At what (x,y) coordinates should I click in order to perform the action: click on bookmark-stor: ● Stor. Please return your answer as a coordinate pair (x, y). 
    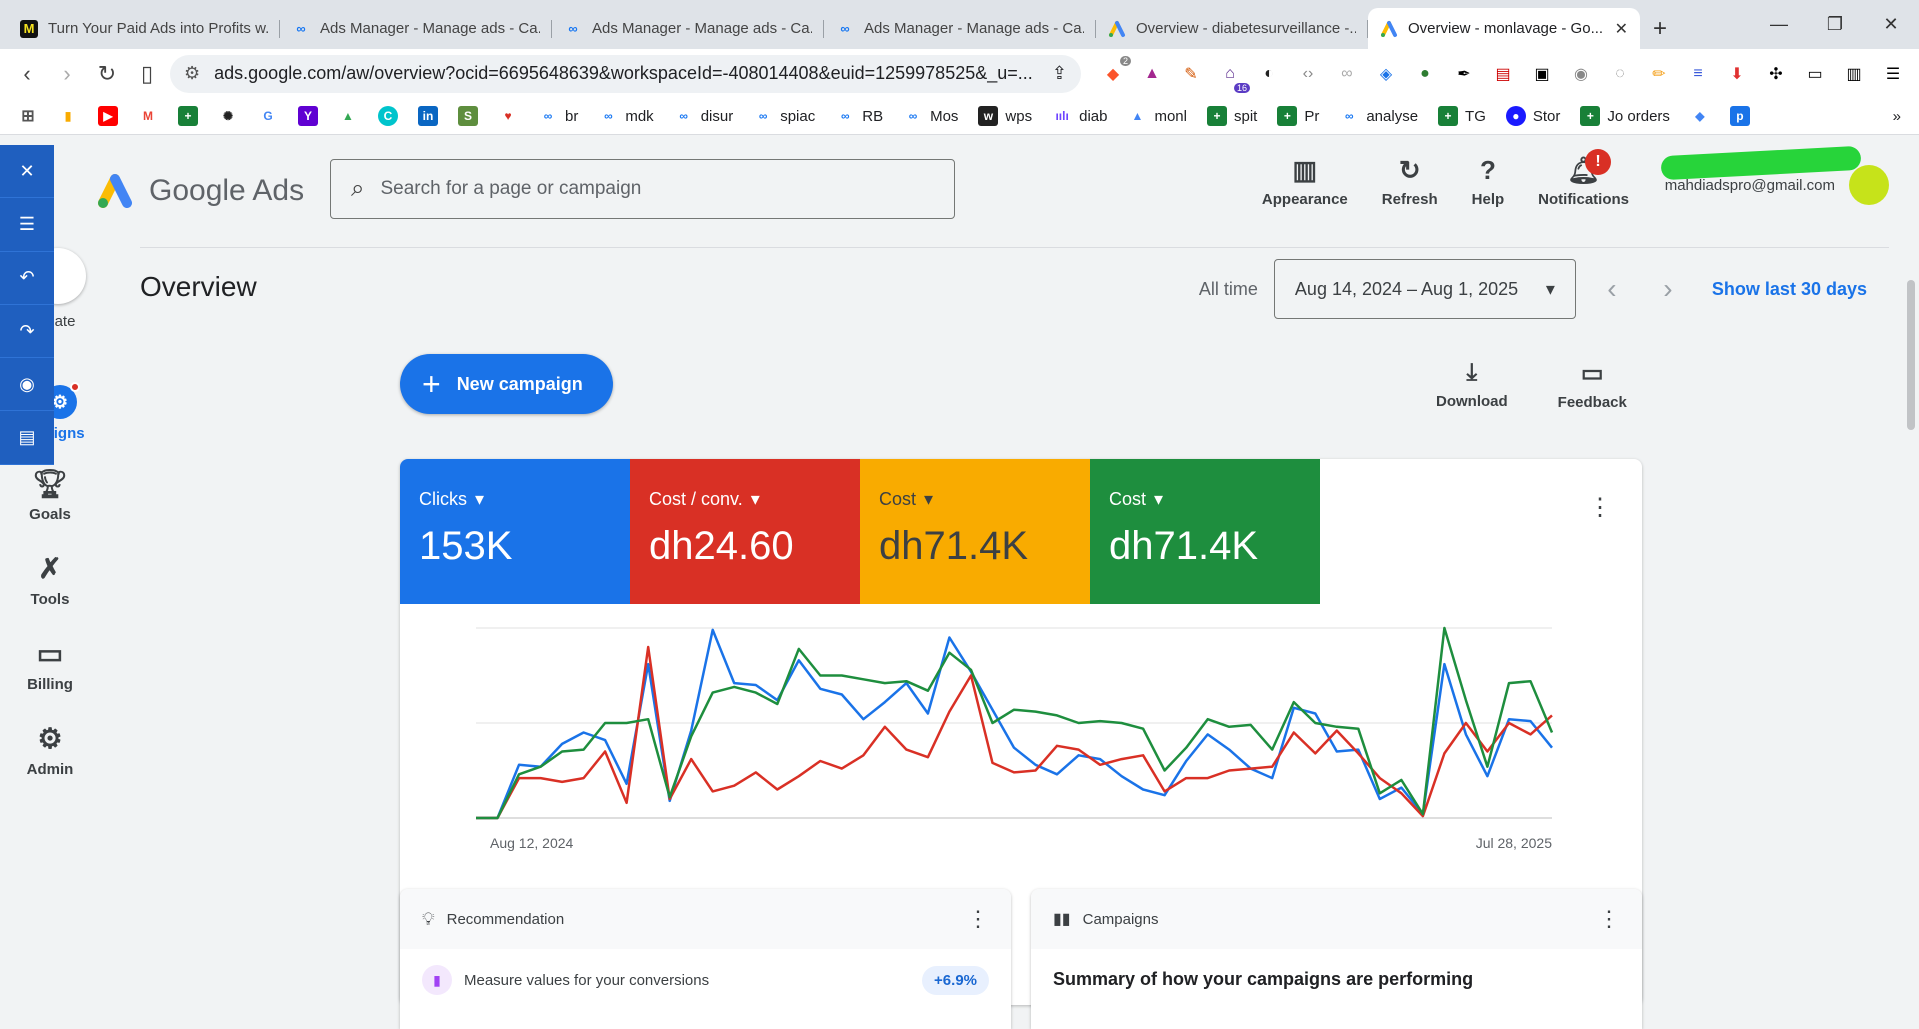
    Looking at the image, I should click on (1532, 116).